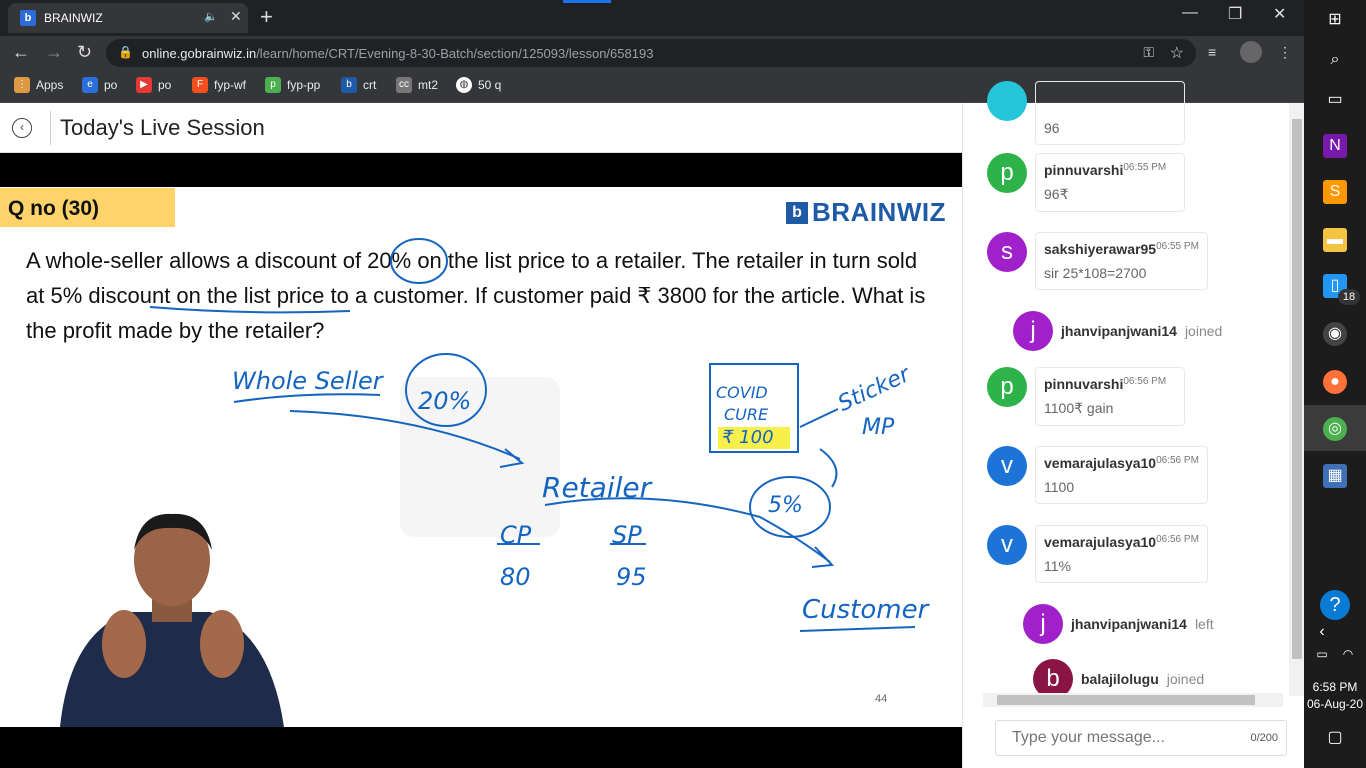 The height and width of the screenshot is (768, 1366). Describe the element at coordinates (22, 85) in the screenshot. I see `apps-grid-icon: ⋮` at that location.